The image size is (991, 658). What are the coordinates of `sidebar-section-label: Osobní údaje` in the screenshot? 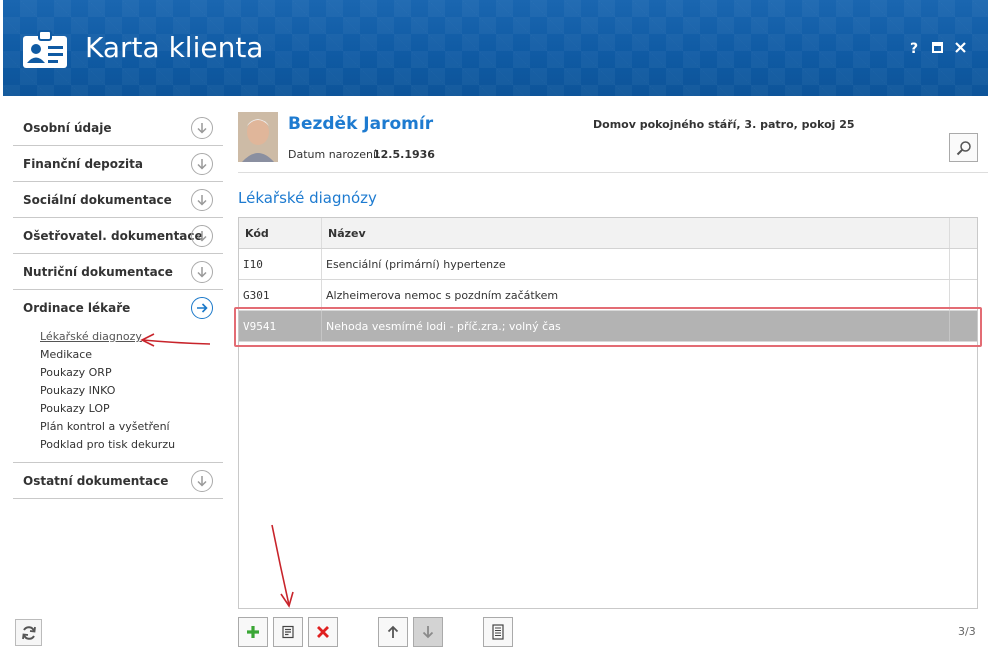 It's located at (67, 128).